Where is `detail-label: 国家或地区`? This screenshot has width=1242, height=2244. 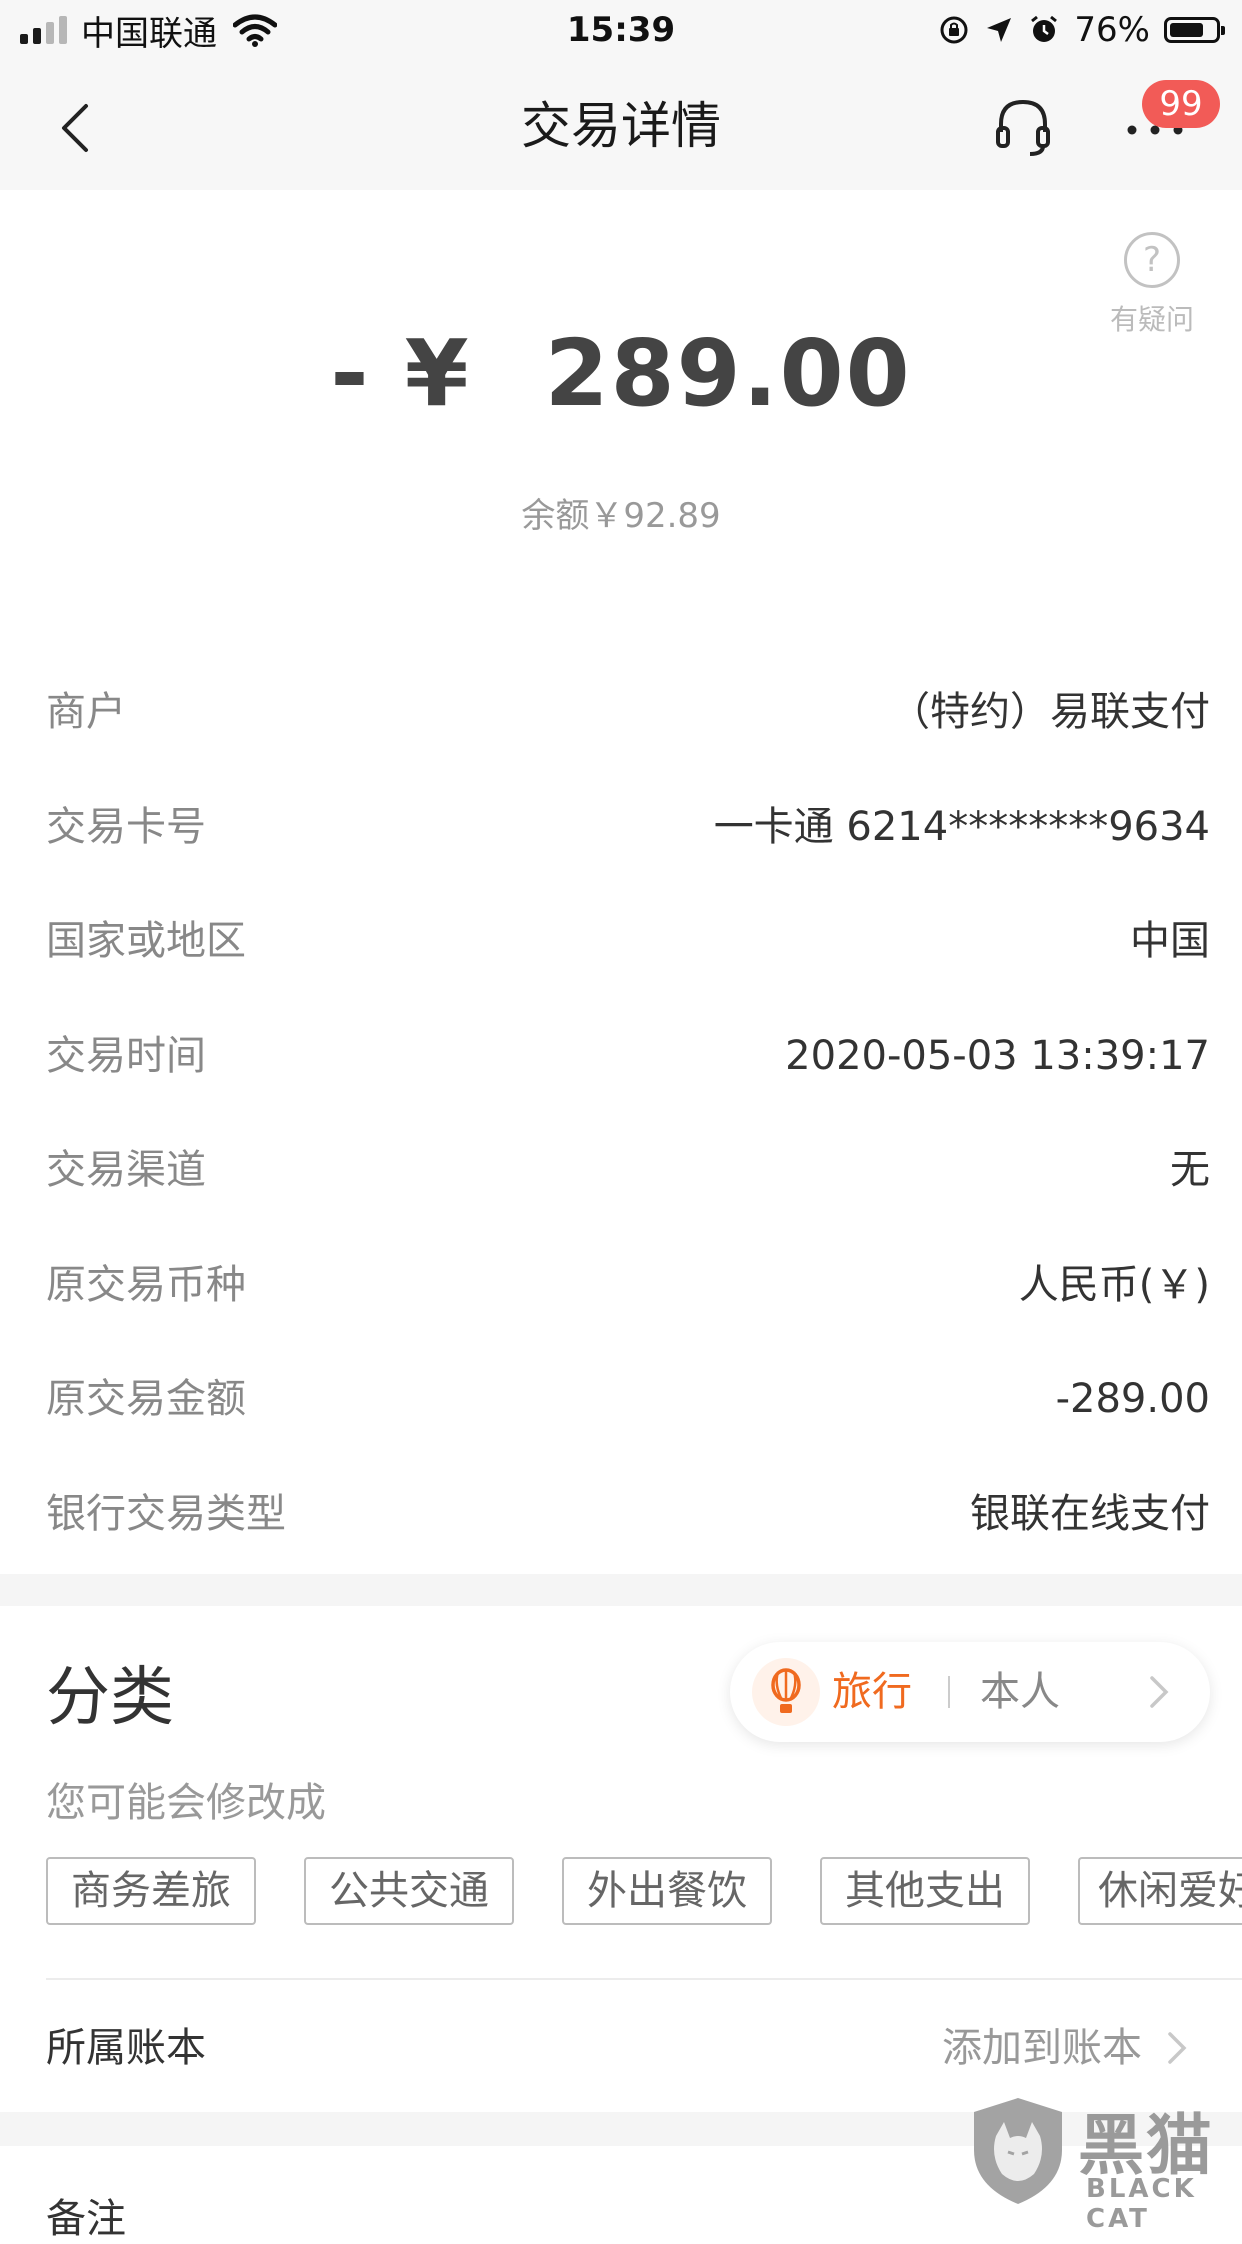 detail-label: 国家或地区 is located at coordinates (146, 941).